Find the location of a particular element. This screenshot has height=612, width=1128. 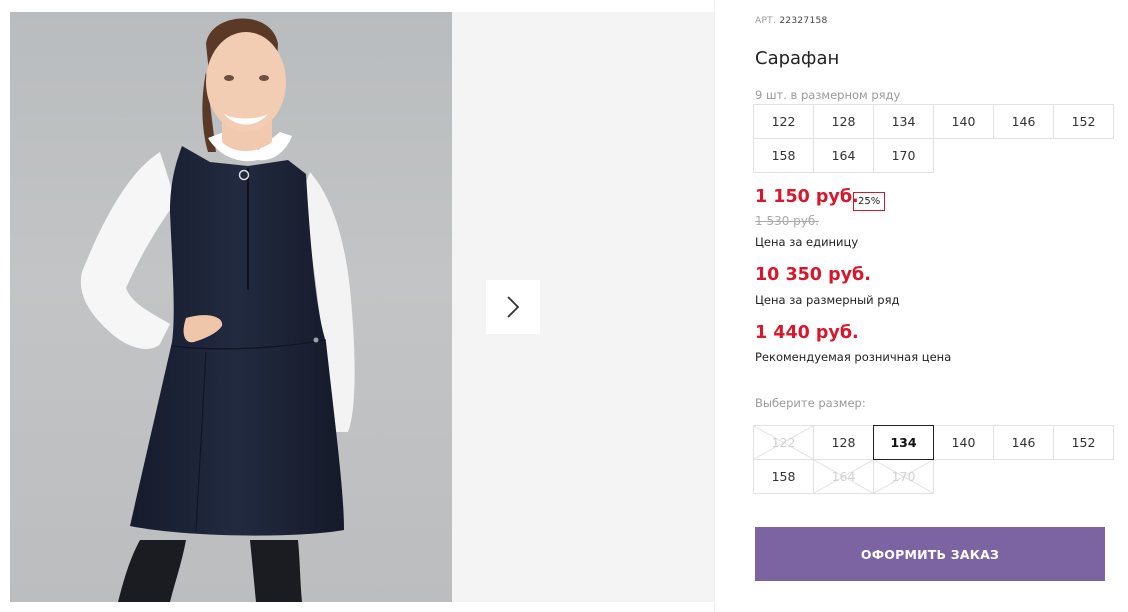

series-size-cell: 134 is located at coordinates (903, 121).